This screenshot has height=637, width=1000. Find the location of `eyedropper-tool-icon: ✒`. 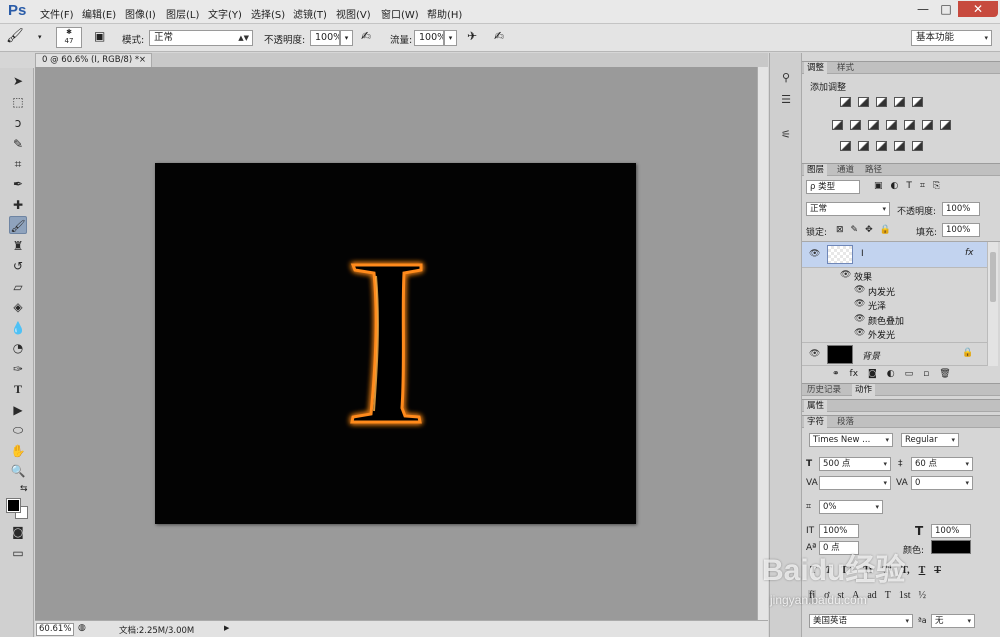

eyedropper-tool-icon: ✒ is located at coordinates (18, 184).